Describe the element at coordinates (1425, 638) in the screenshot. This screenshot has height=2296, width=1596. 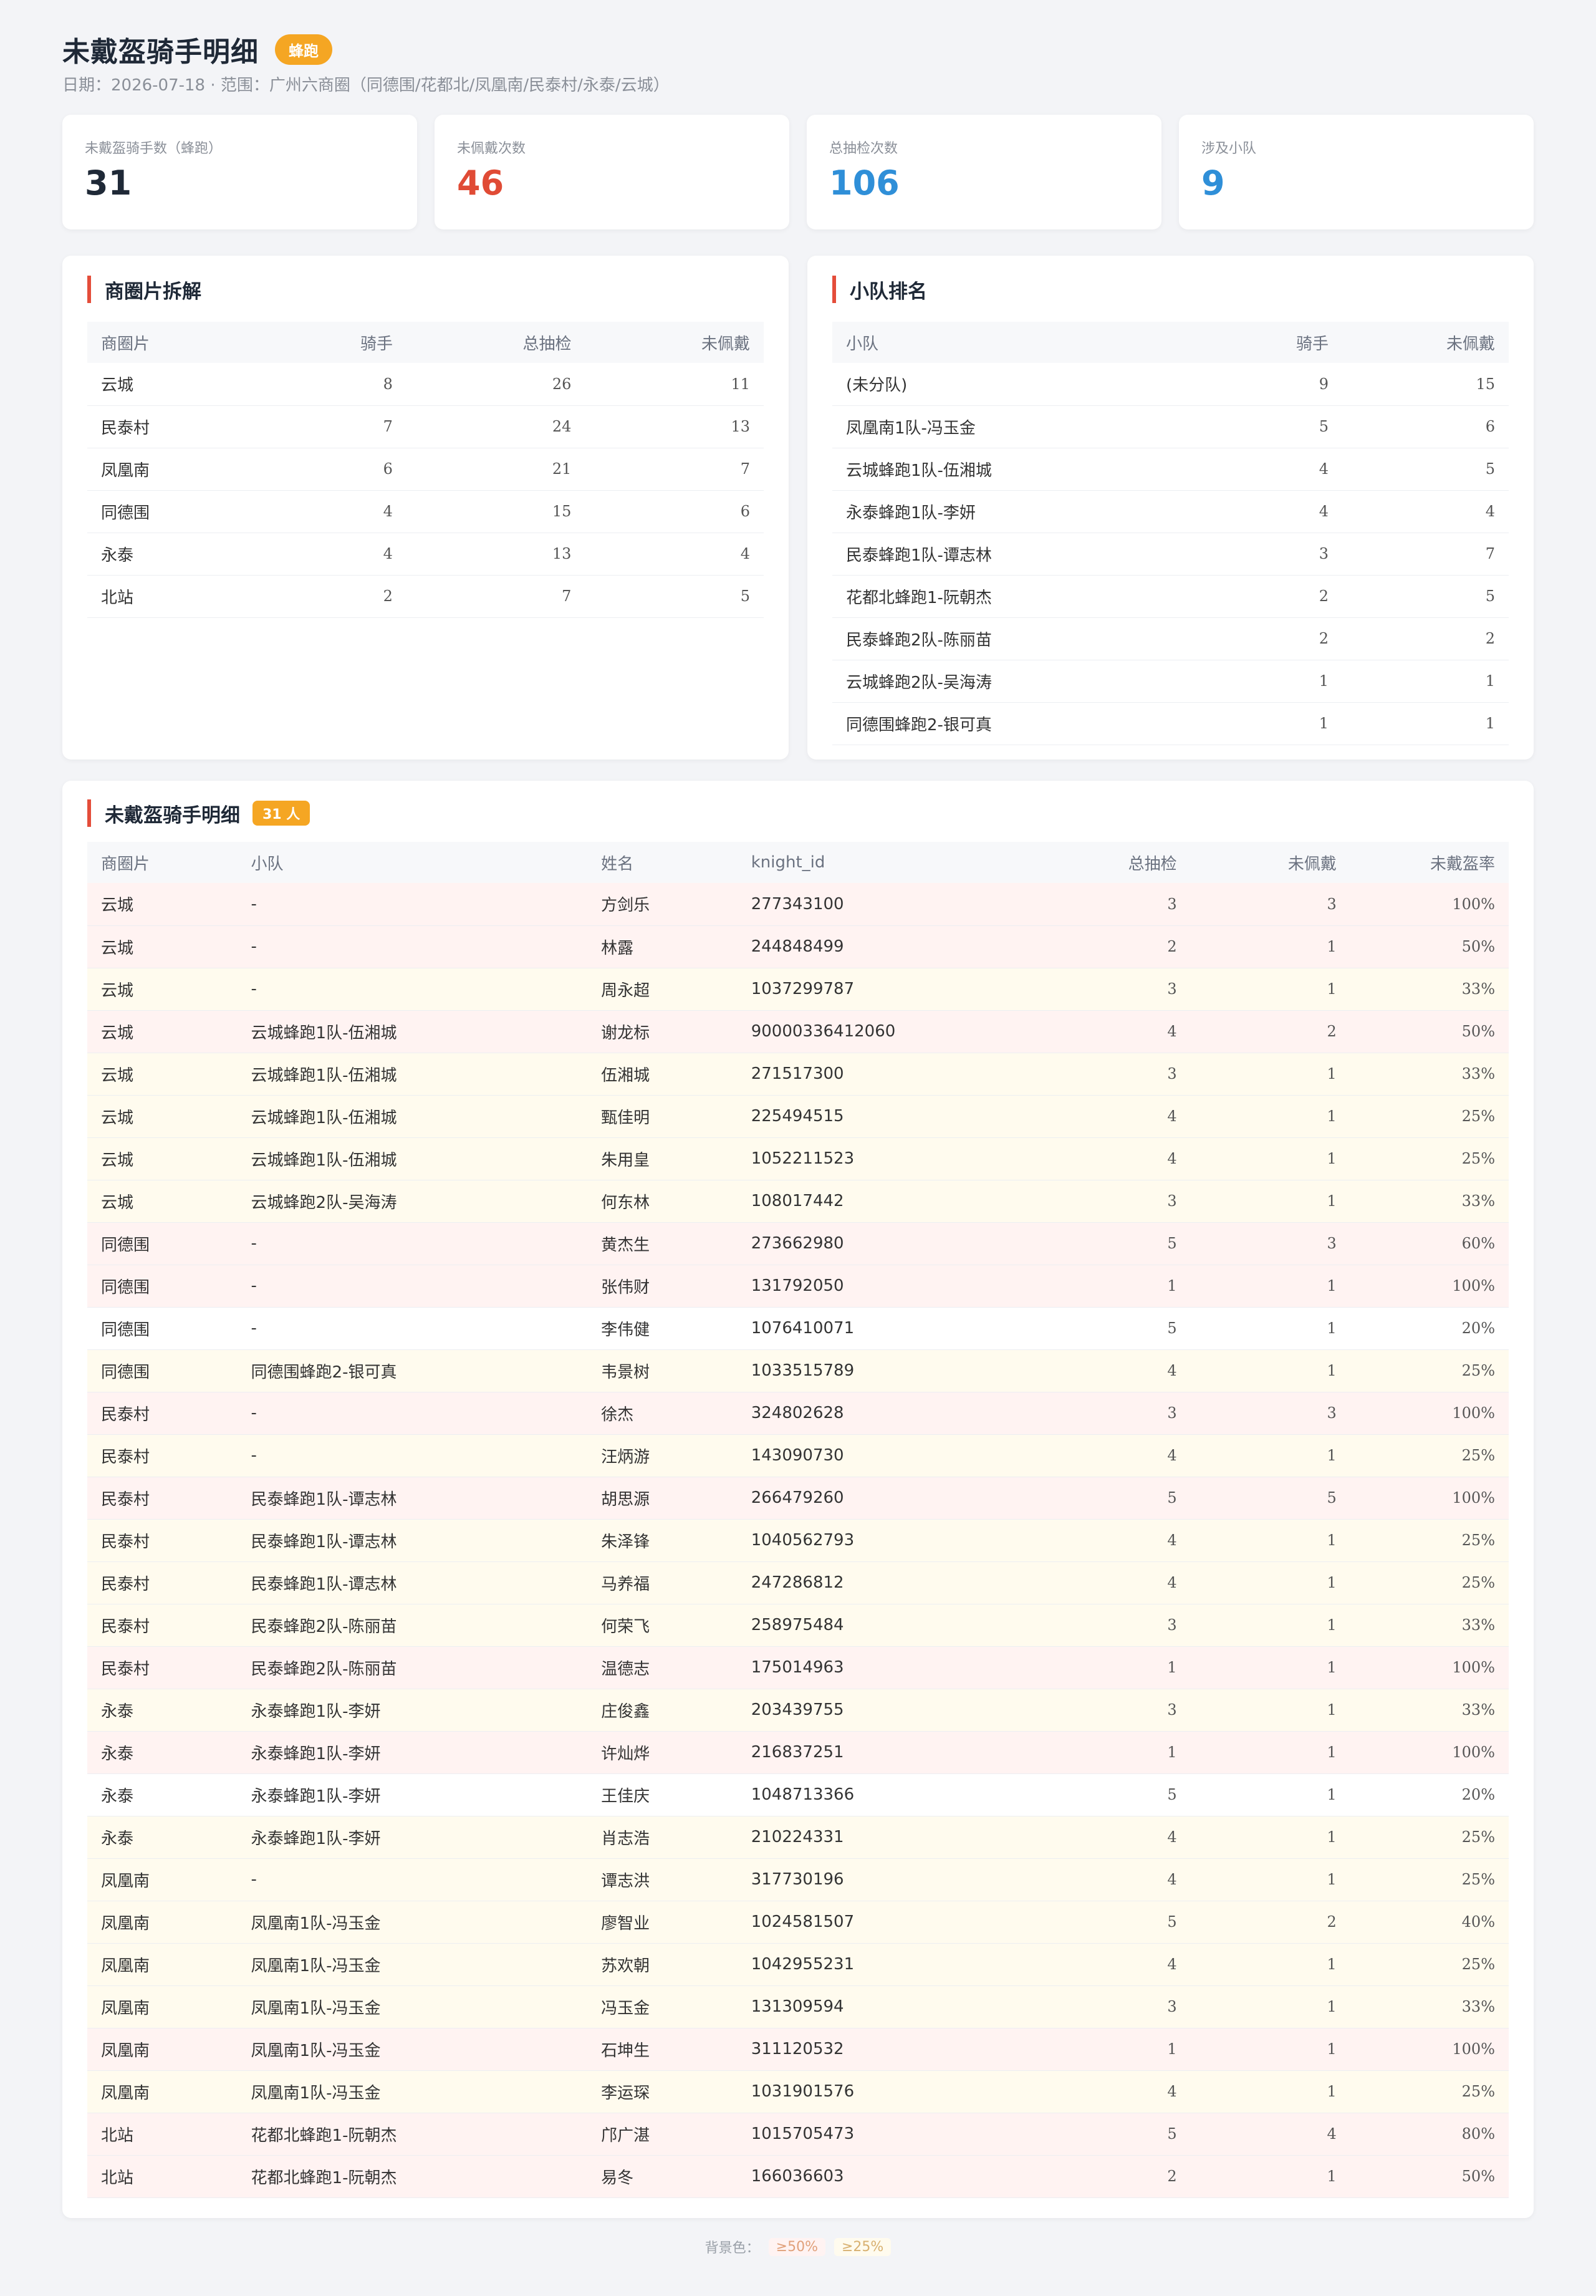
I see `table-cell: 2` at that location.